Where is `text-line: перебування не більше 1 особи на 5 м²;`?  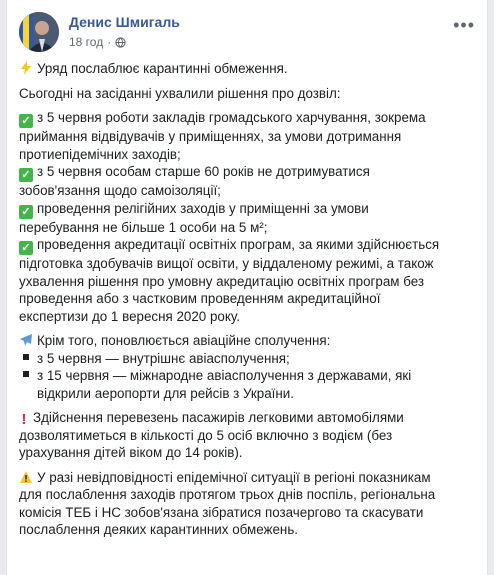
text-line: перебування не більше 1 особи на 5 м²; is located at coordinates (143, 227).